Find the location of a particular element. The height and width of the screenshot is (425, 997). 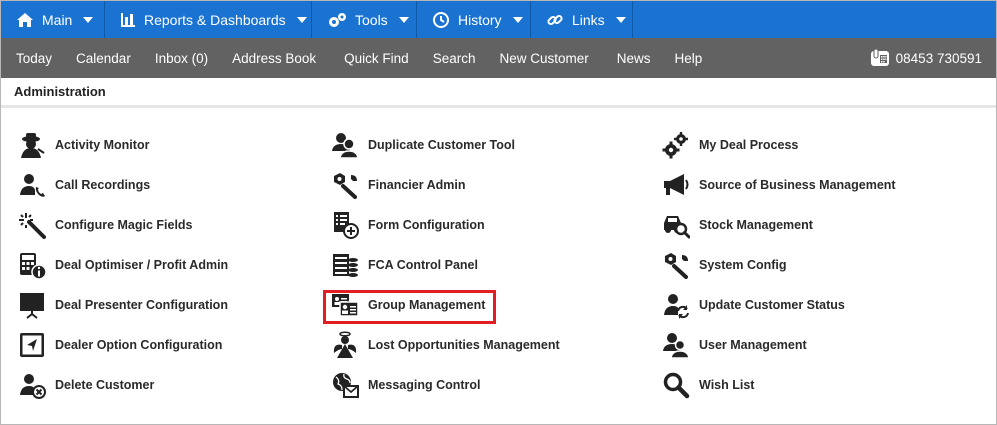

admin-link-activity-monitor: Activity Monitor is located at coordinates (83, 145).